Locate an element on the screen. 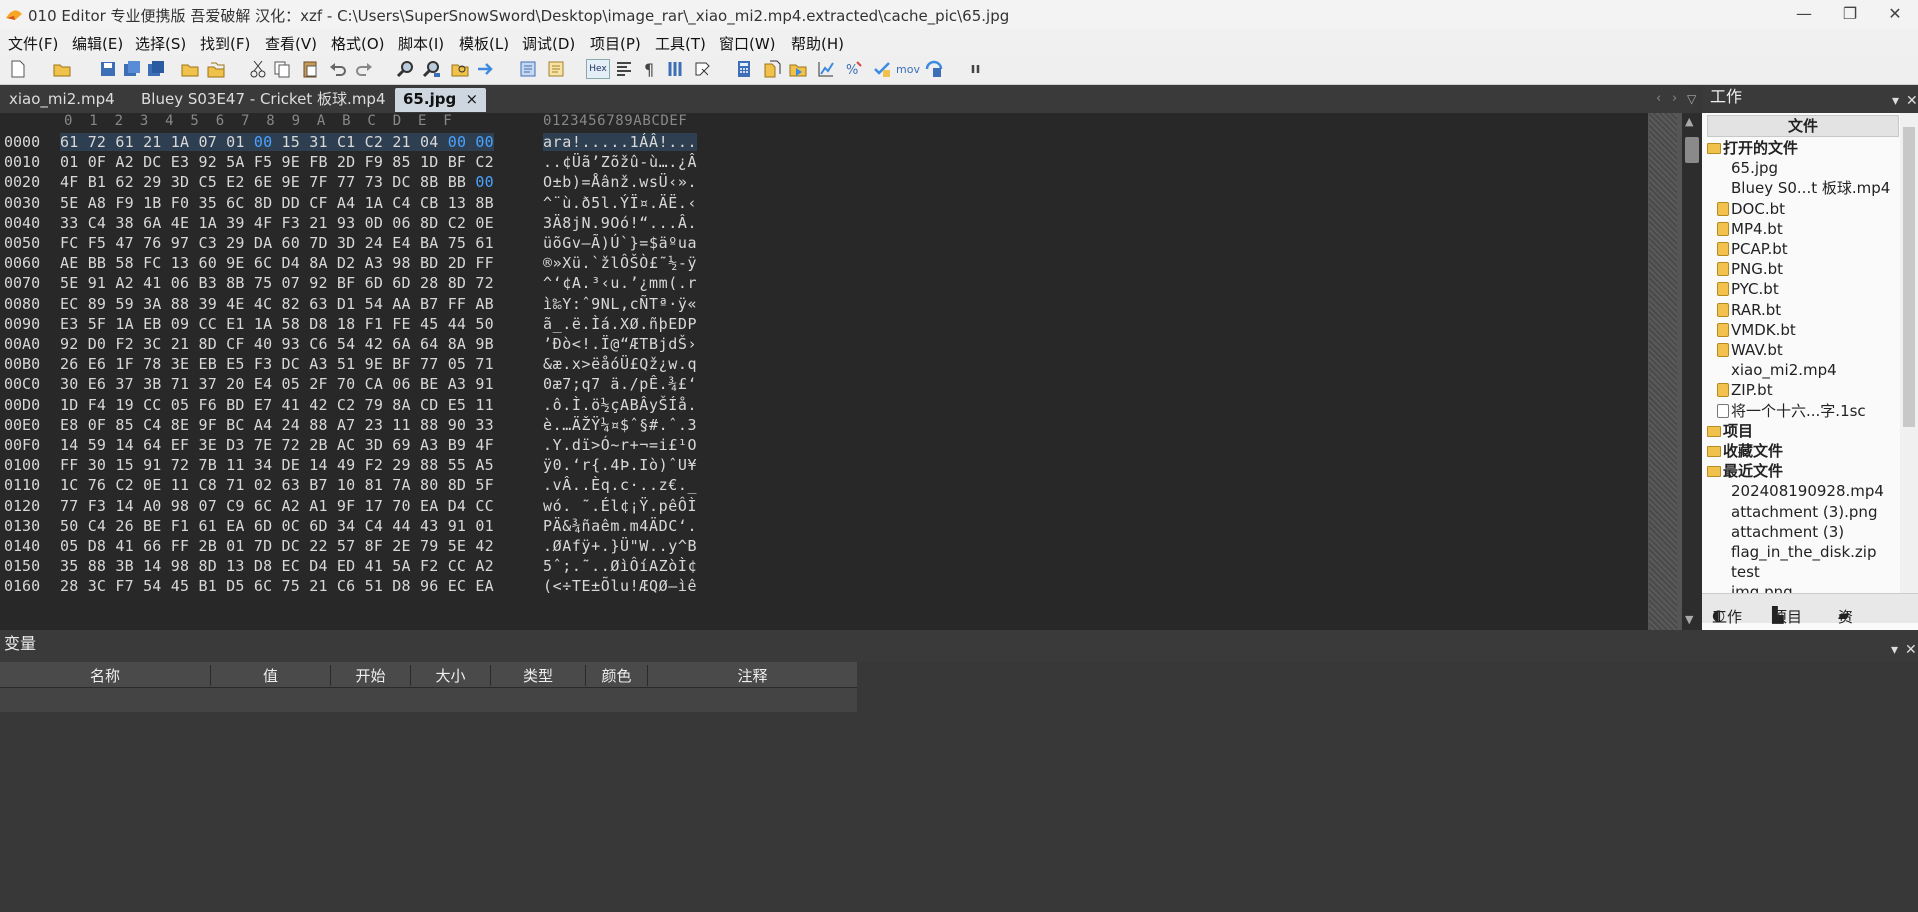 Image resolution: width=1918 pixels, height=912 pixels. template-icon is located at coordinates (528, 69).